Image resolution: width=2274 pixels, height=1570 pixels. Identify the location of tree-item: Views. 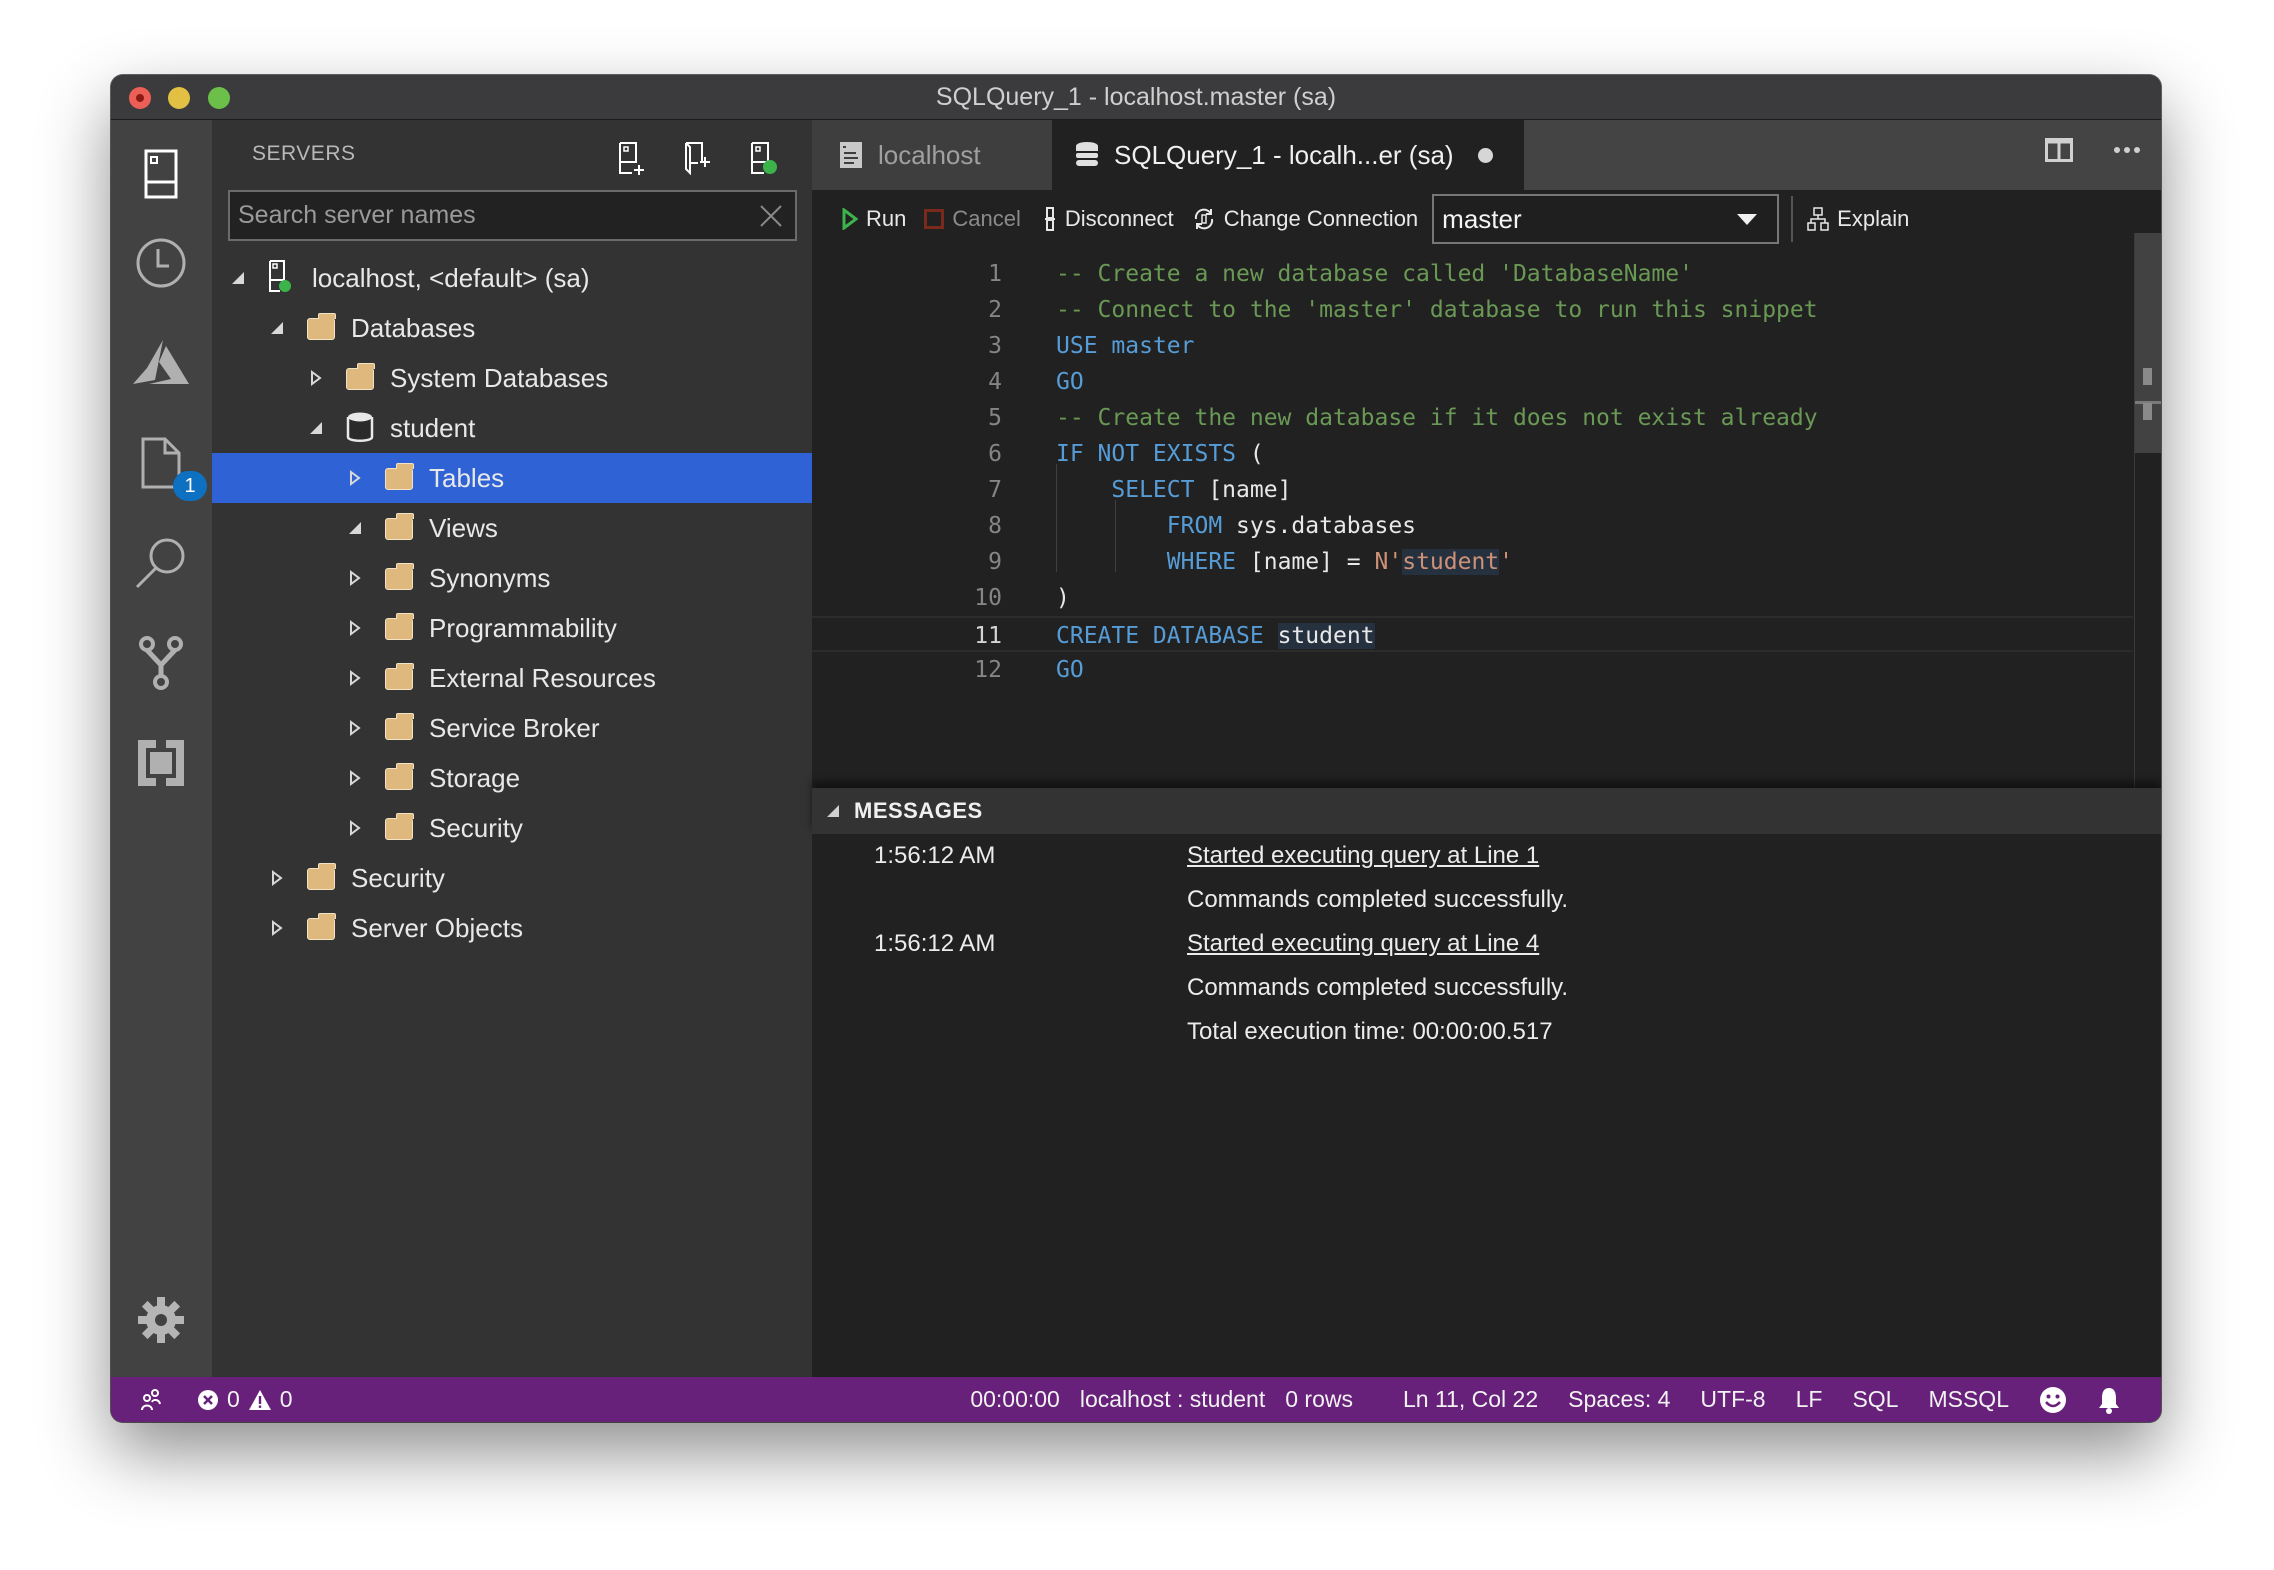
(512, 528).